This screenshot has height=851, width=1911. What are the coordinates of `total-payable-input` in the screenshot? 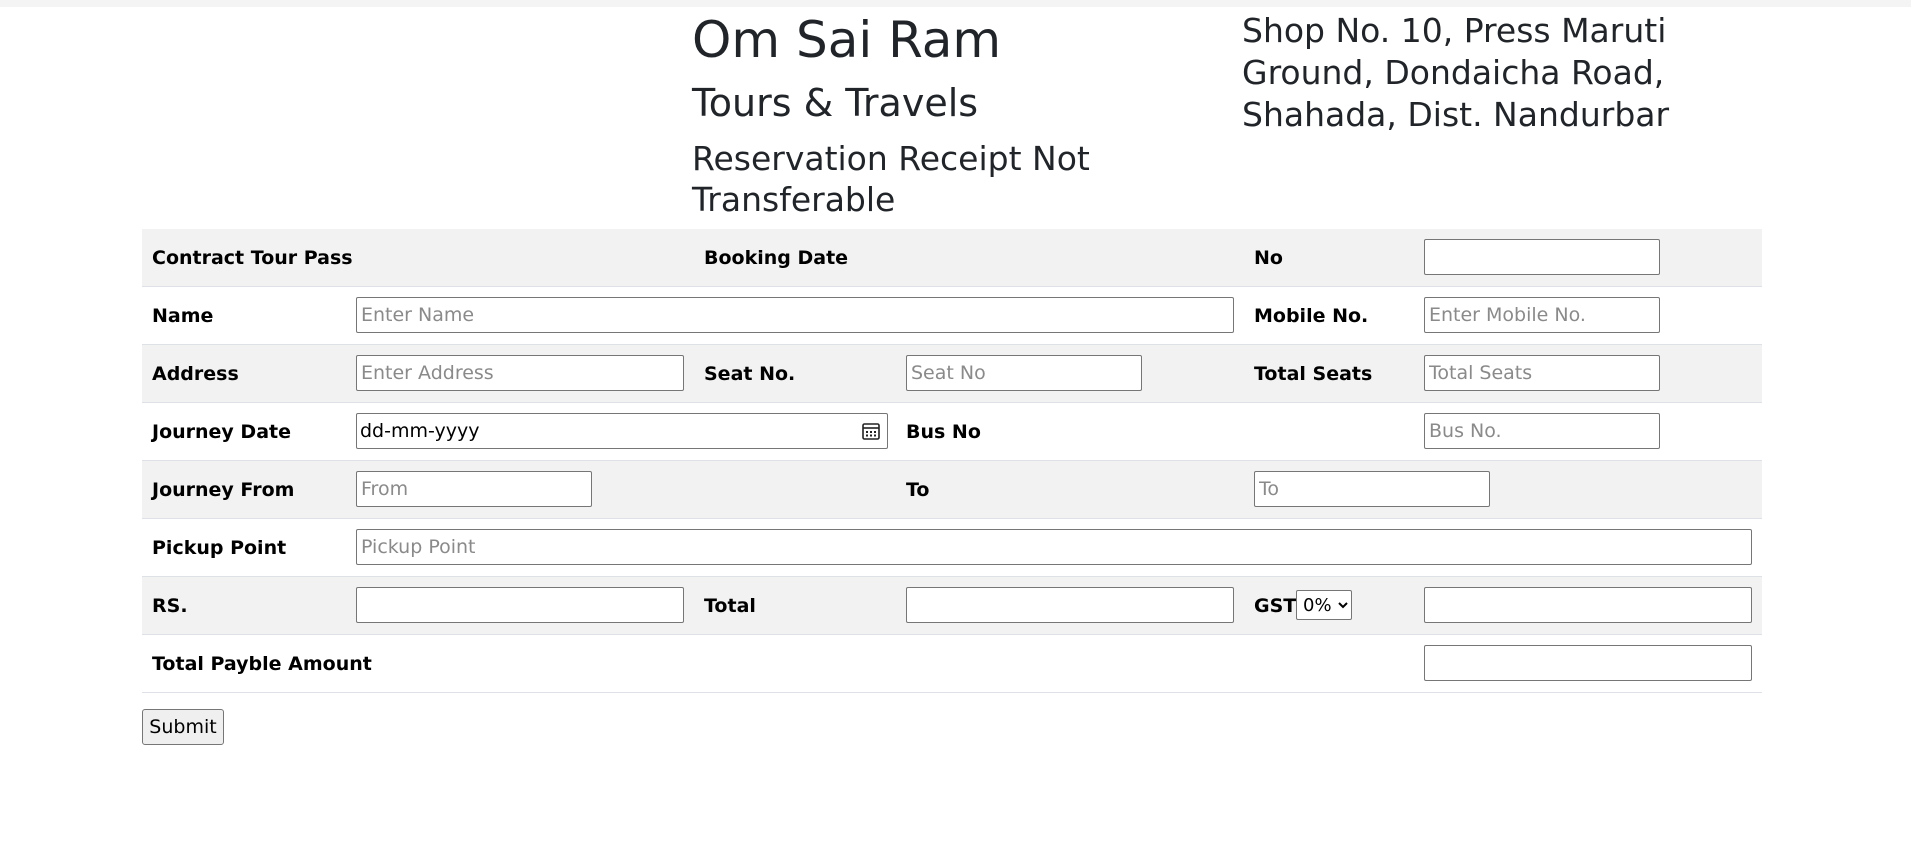 It's located at (1588, 663).